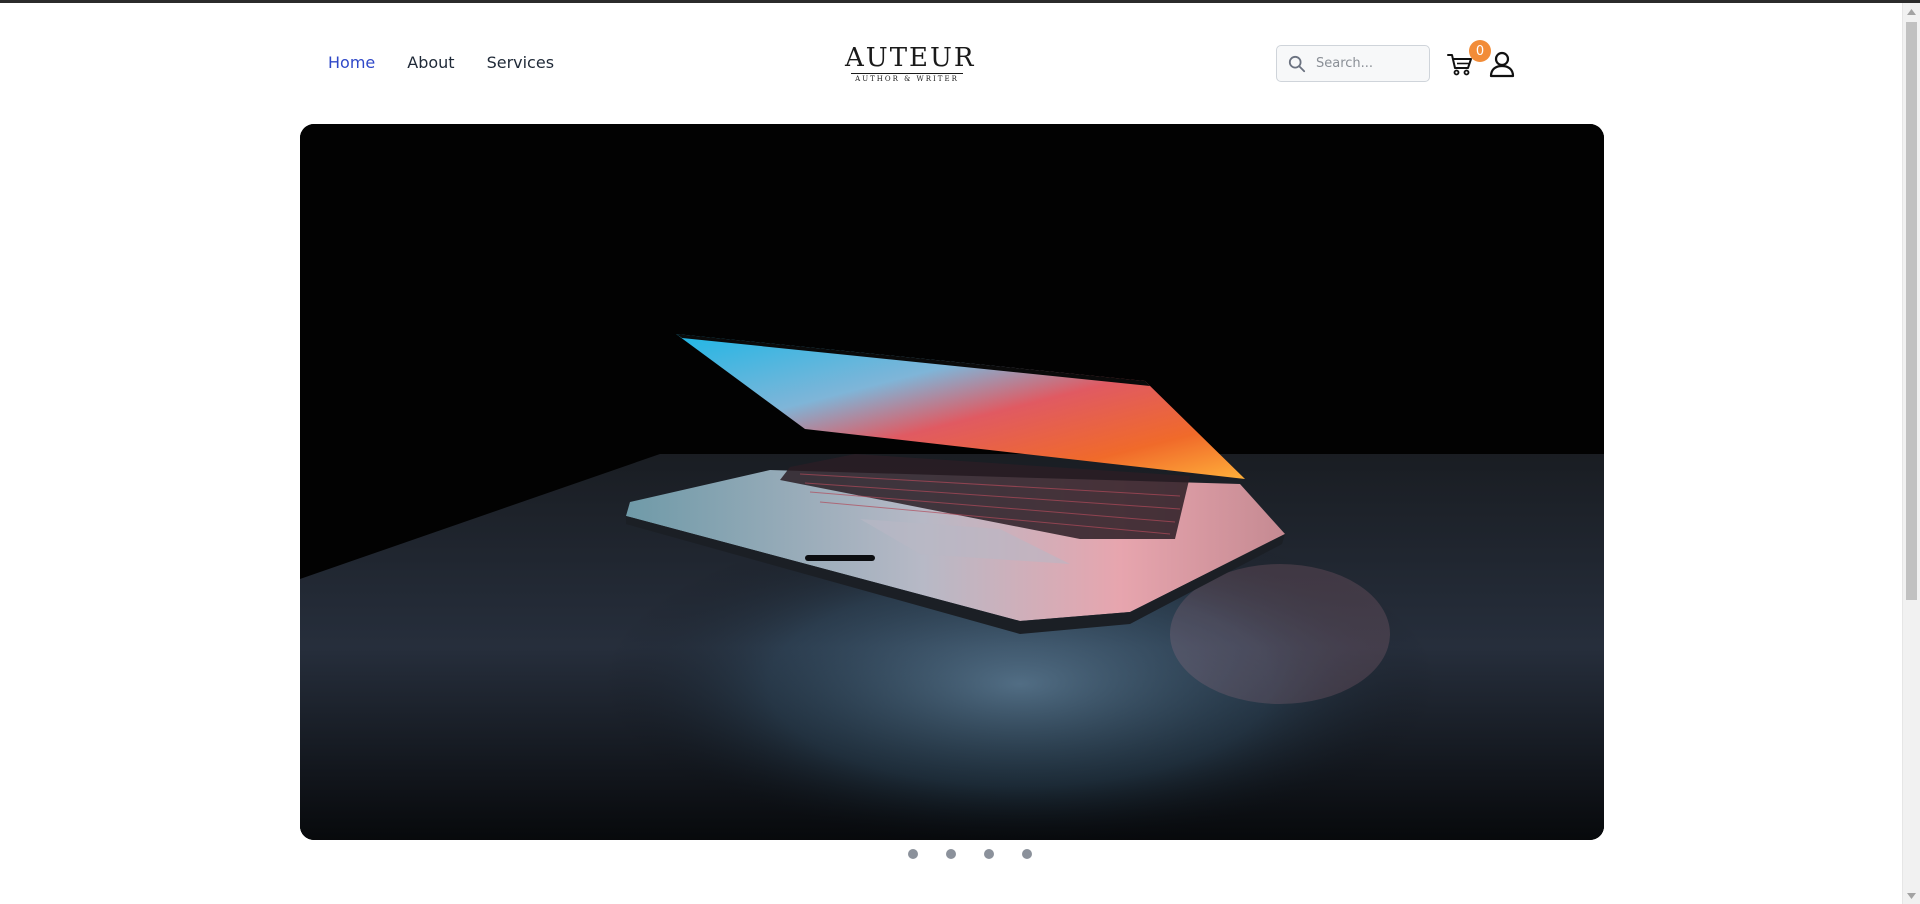  What do you see at coordinates (910, 58) in the screenshot?
I see `logo-title: AUTEUR` at bounding box center [910, 58].